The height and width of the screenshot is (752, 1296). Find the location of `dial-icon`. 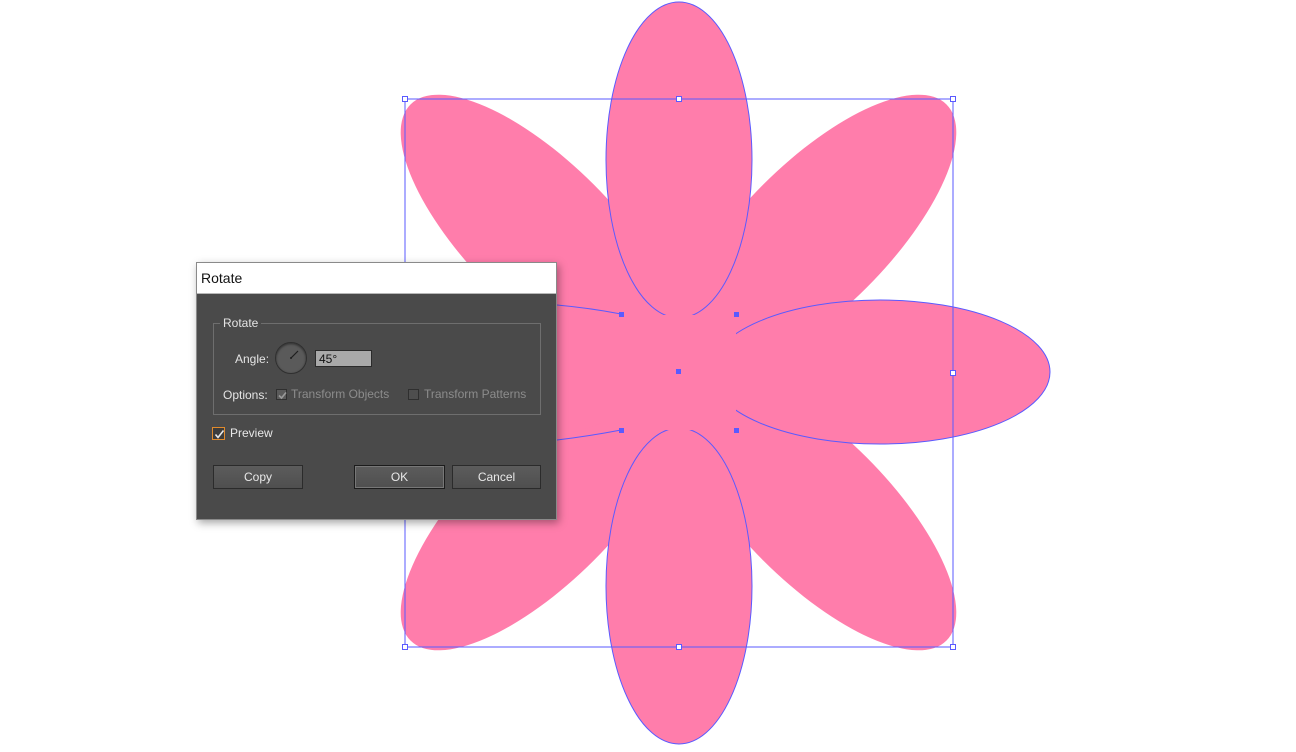

dial-icon is located at coordinates (294, 354).